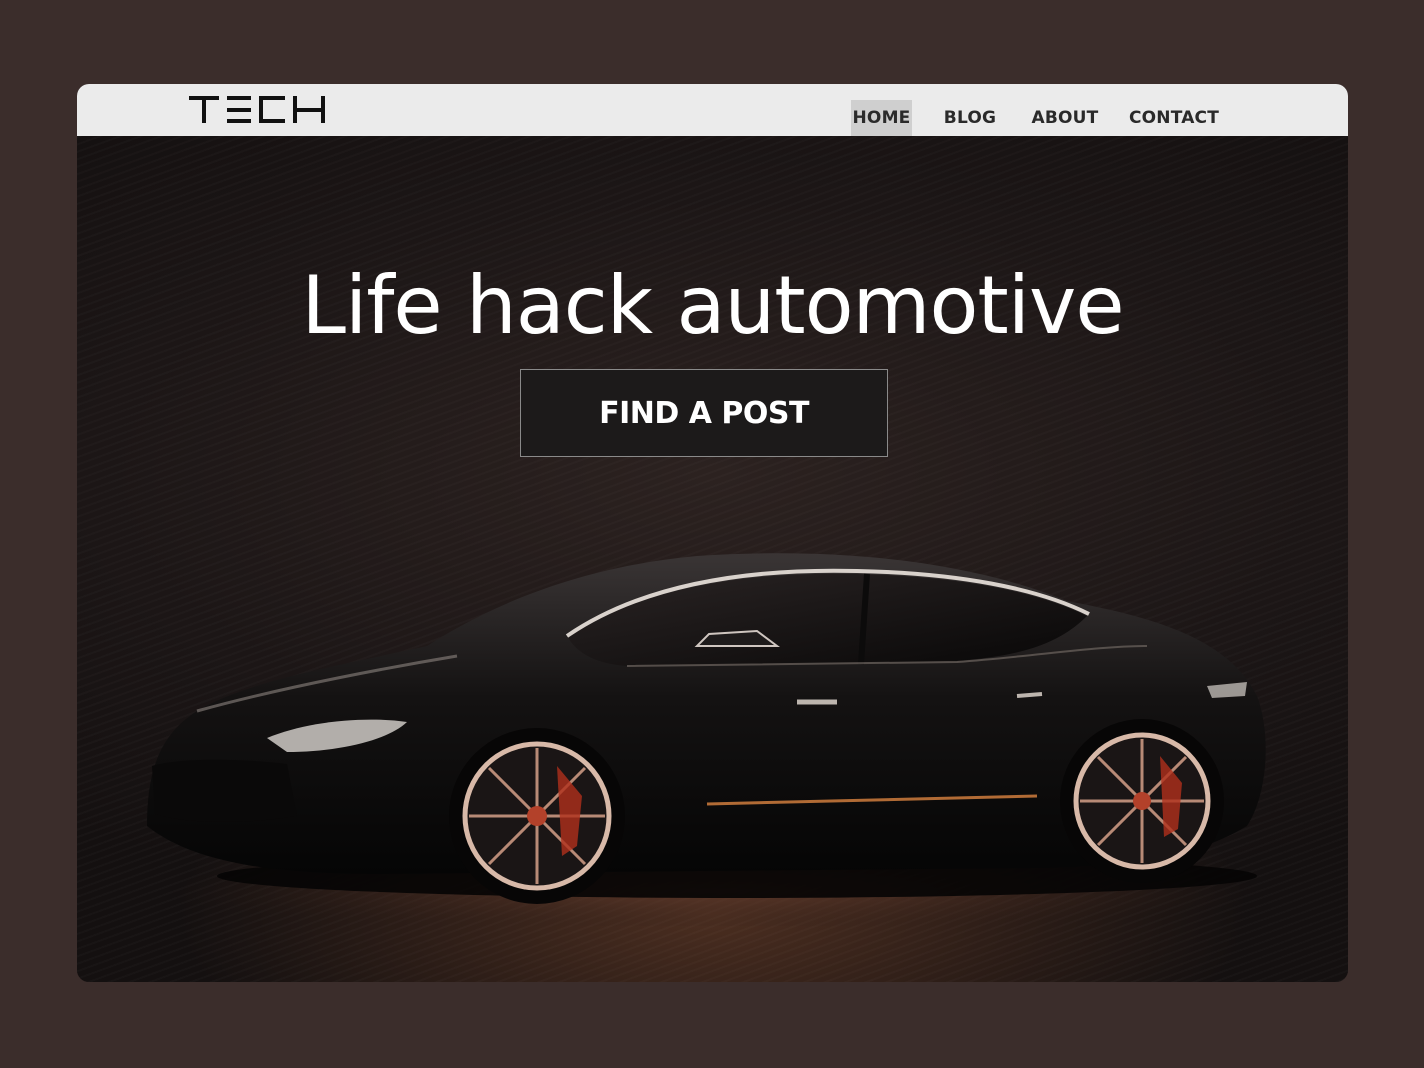 This screenshot has width=1424, height=1068. I want to click on nav-about: ABOUT, so click(1065, 118).